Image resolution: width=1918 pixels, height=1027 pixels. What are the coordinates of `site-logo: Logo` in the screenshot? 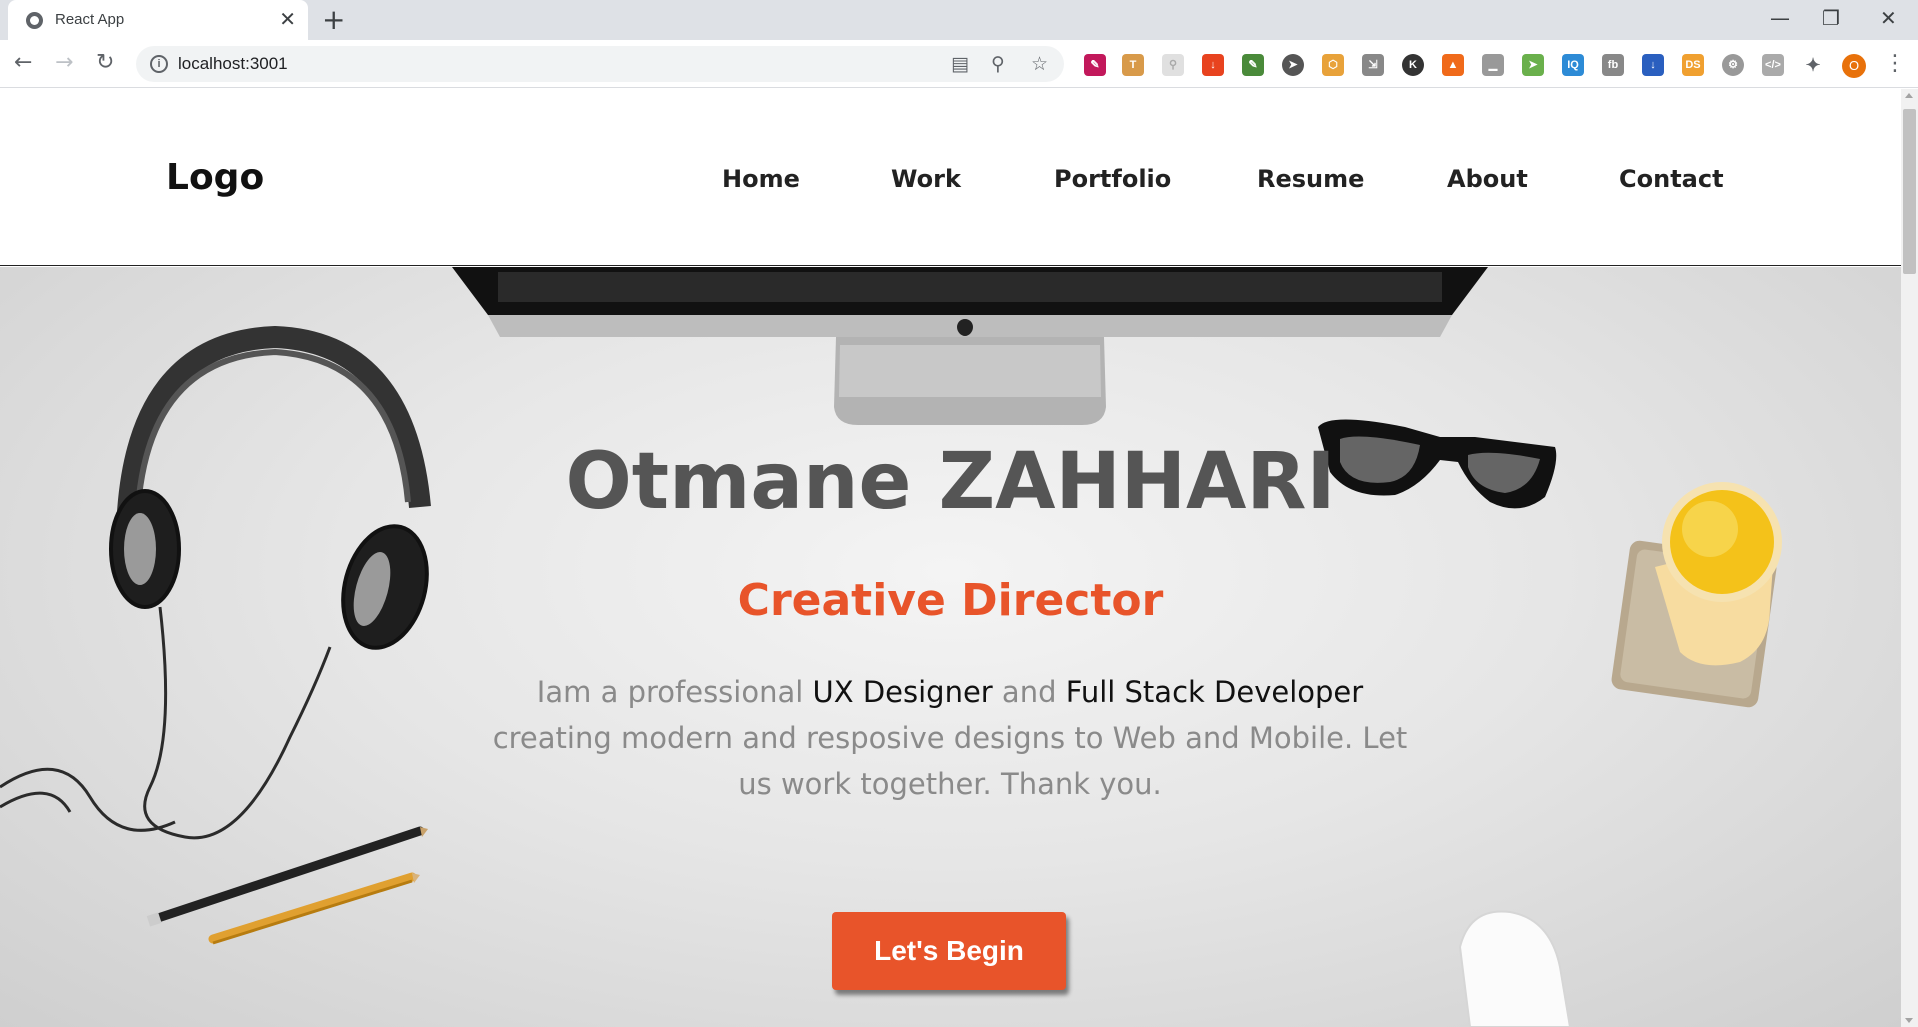 It's located at (215, 177).